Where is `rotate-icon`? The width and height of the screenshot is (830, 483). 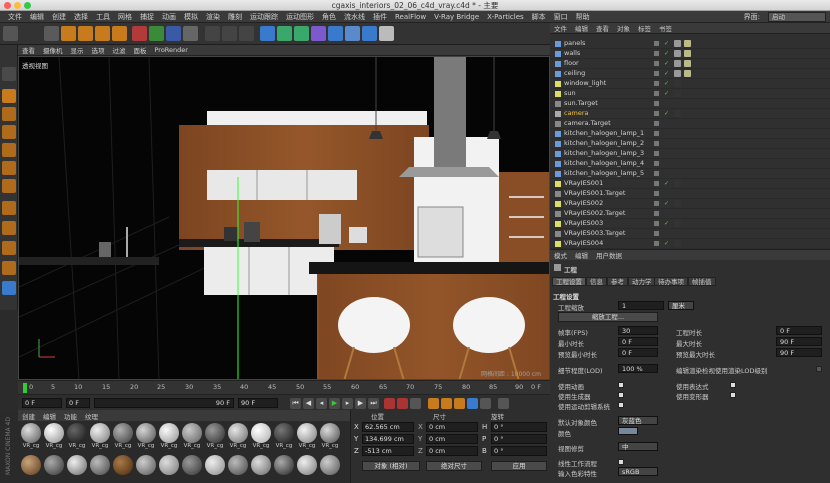 rotate-icon is located at coordinates (119, 33).